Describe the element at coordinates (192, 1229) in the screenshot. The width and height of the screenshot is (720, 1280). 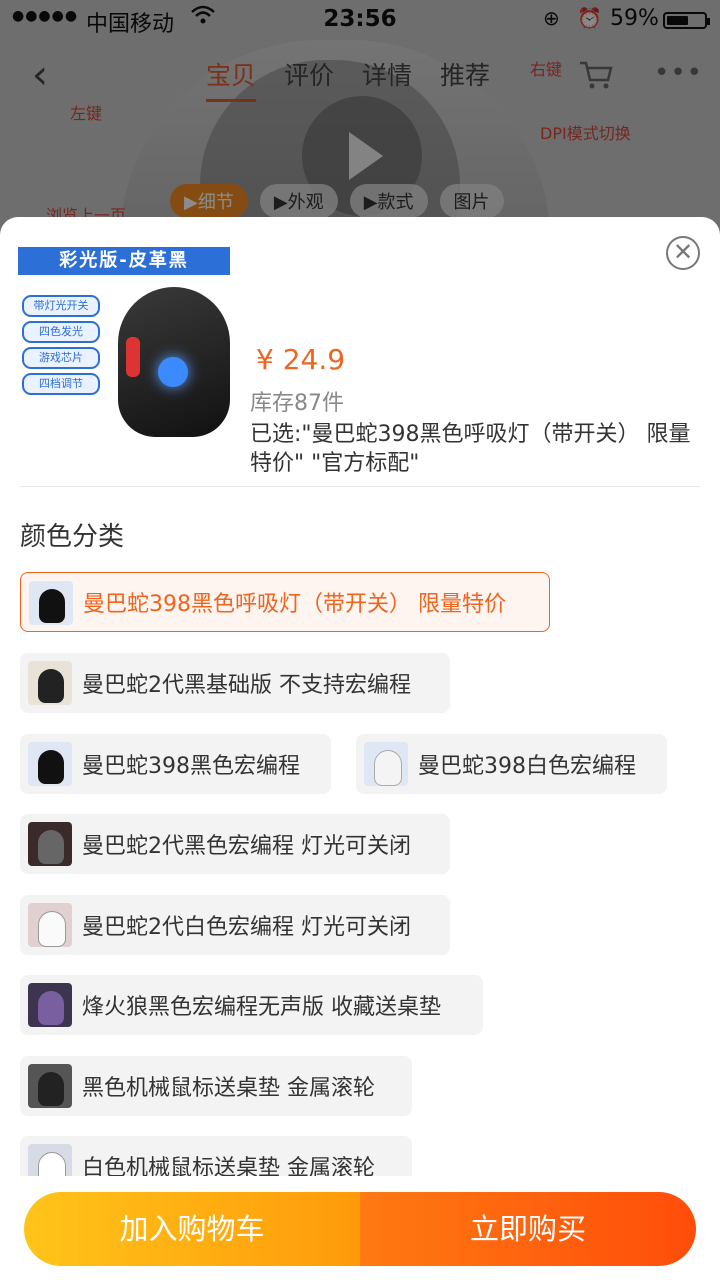
I see `add-to-cart-button: 加入购物车` at that location.